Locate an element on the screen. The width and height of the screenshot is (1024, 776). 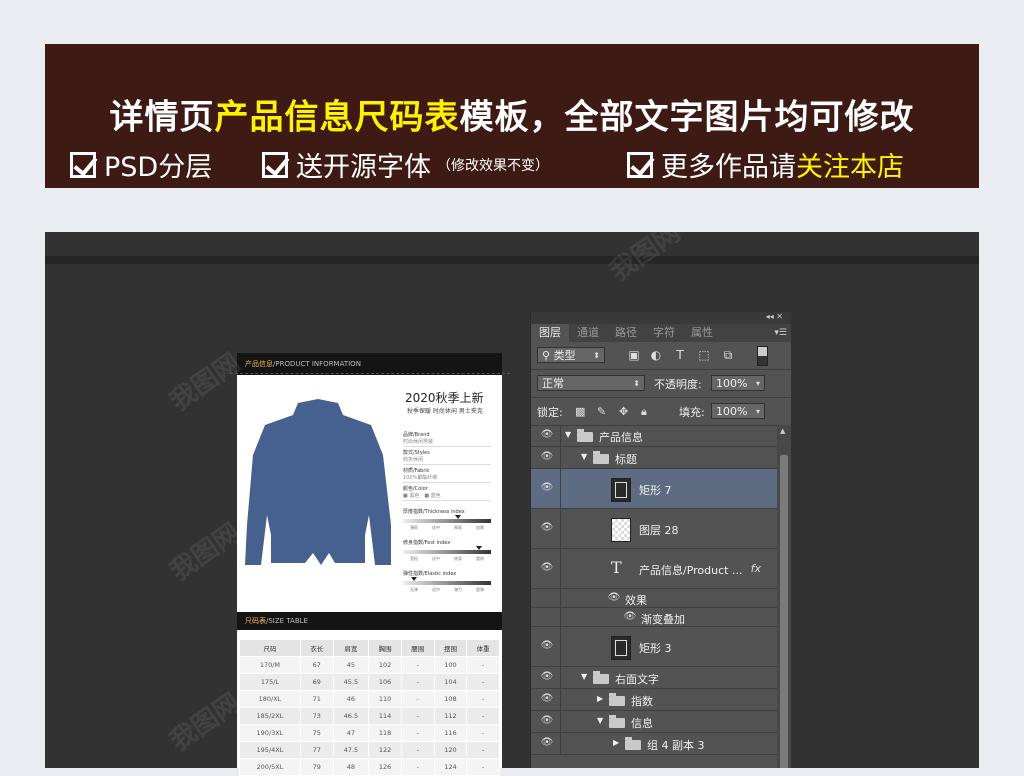
tab-3: 字符 is located at coordinates (664, 333).